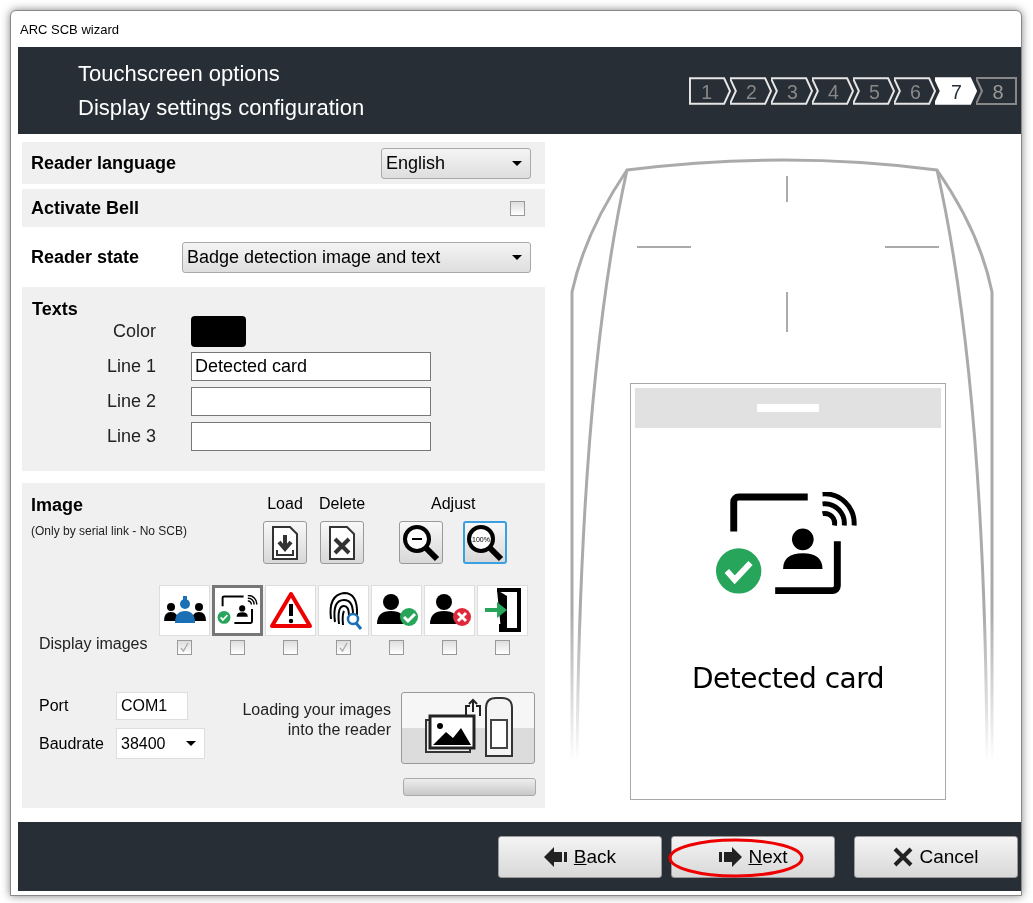  I want to click on step-indicator: 7, so click(956, 90).